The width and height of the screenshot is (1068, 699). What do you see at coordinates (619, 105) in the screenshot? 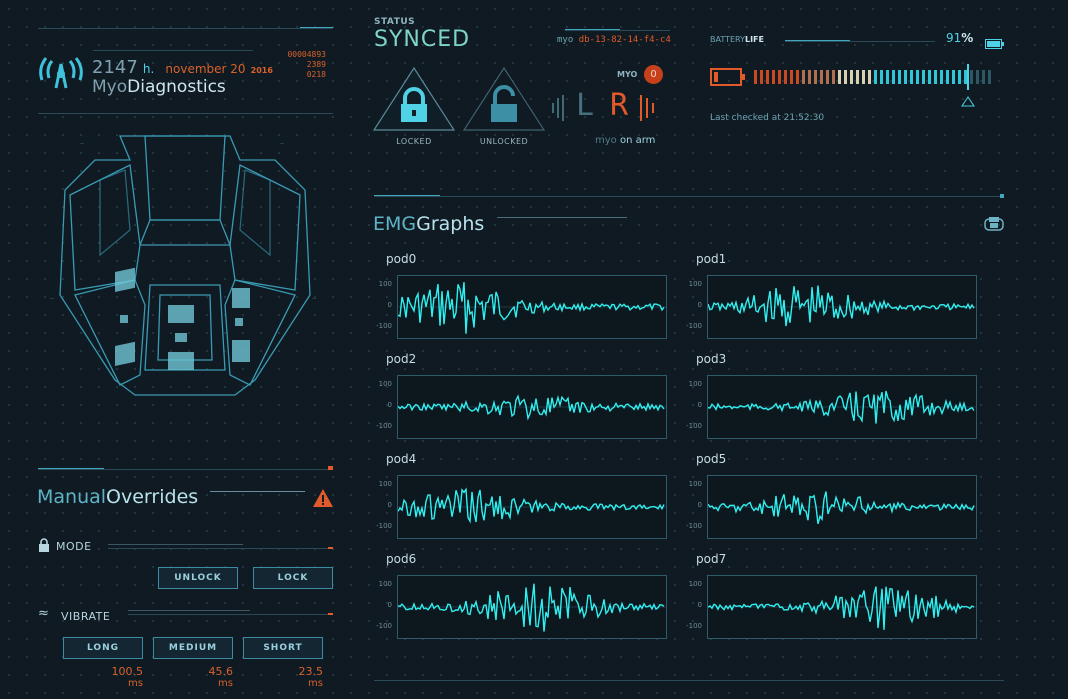
I see `arm-right-indicator: R` at bounding box center [619, 105].